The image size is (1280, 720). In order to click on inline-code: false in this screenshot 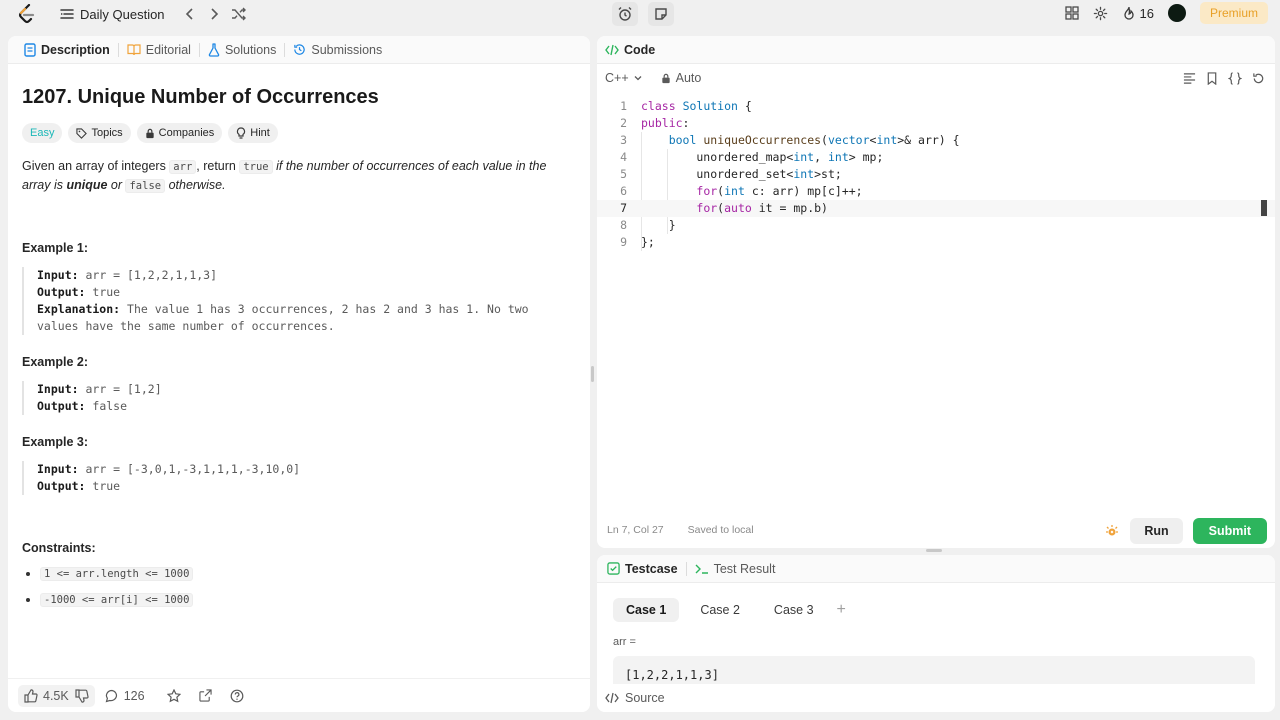, I will do `click(145, 186)`.